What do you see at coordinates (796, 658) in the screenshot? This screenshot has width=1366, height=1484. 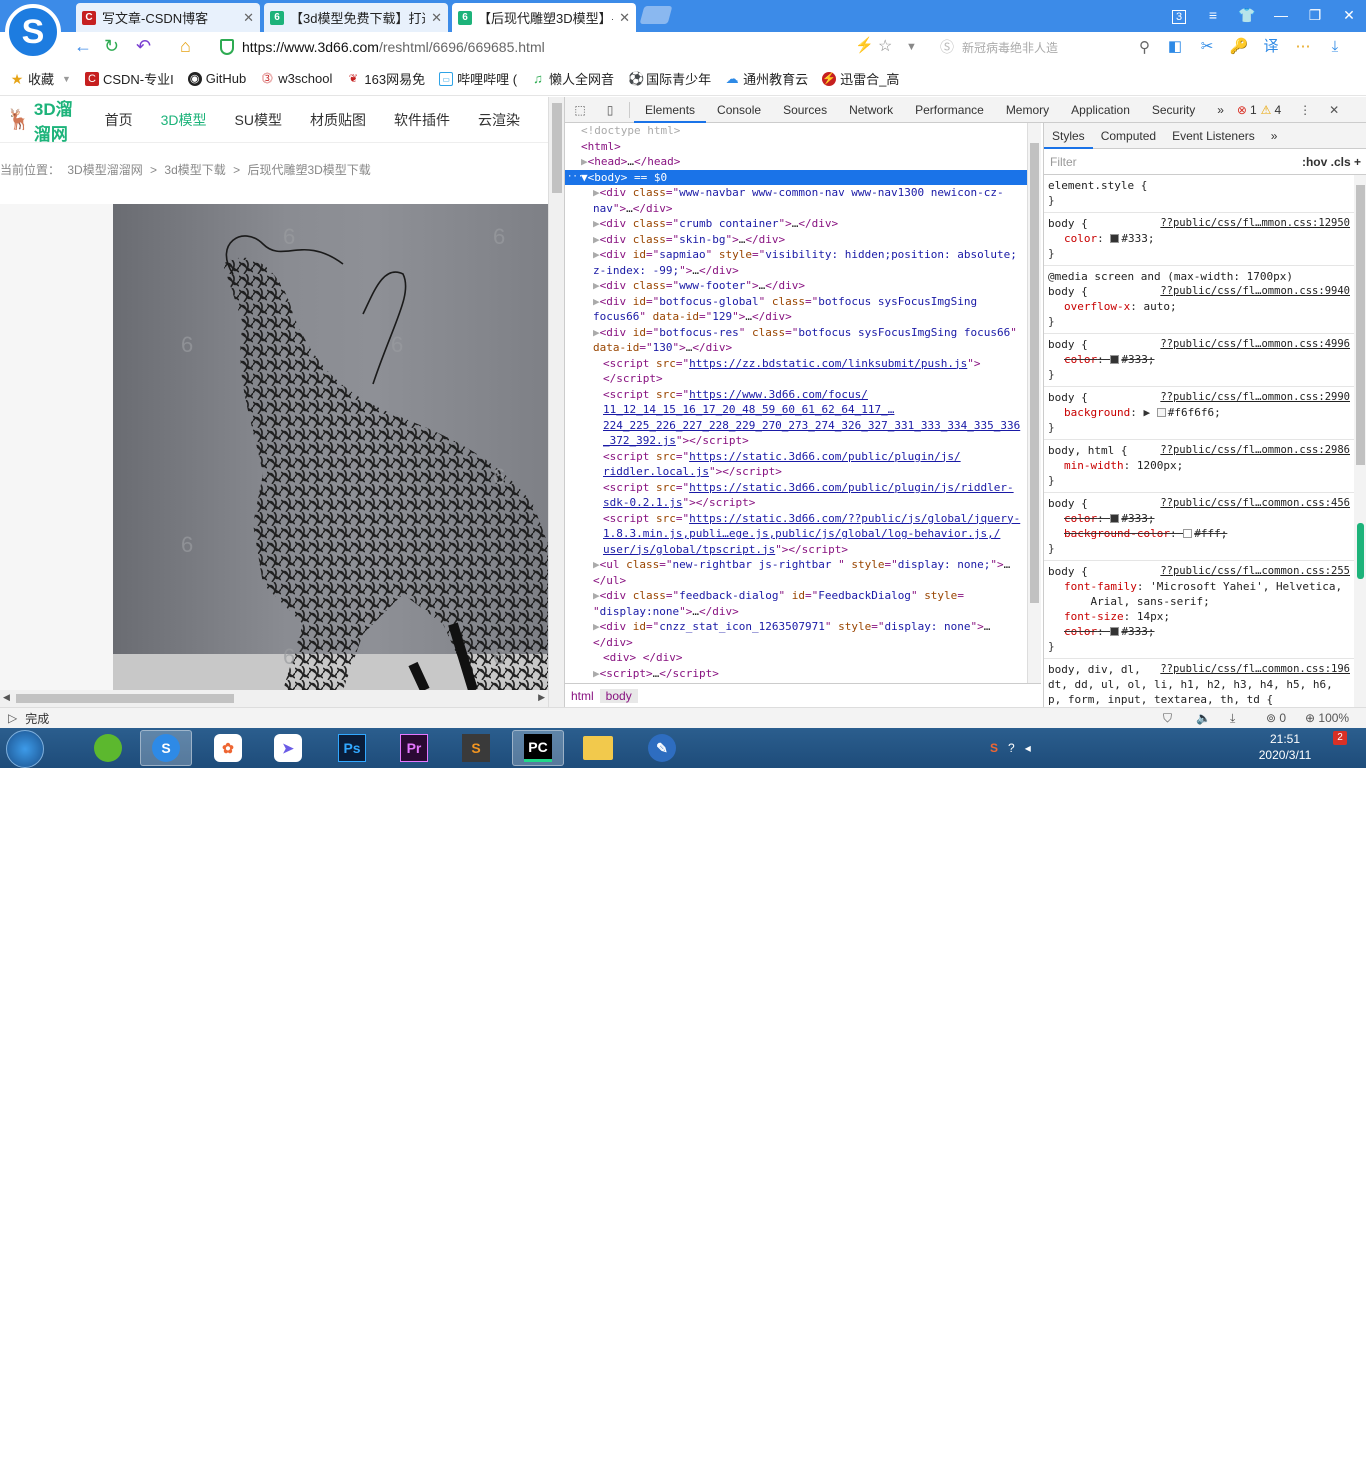 I see `dom-node: <div> </div>` at bounding box center [796, 658].